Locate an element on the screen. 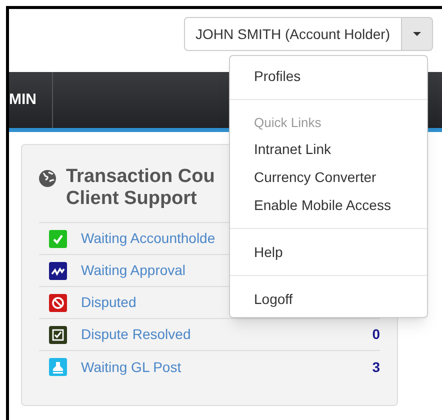 This screenshot has height=420, width=442. status-count: 3 is located at coordinates (376, 367).